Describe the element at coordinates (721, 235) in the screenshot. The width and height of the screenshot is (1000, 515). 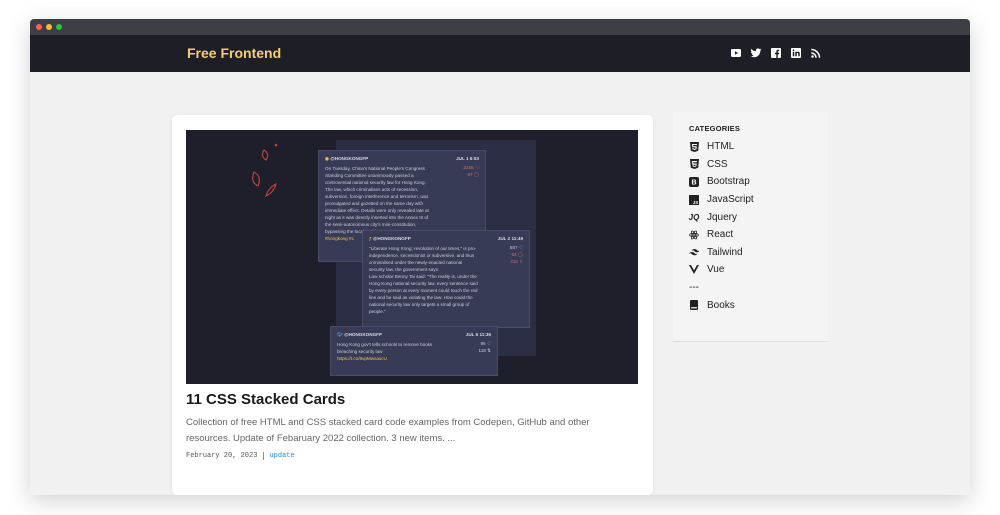
I see `category-react: React` at that location.